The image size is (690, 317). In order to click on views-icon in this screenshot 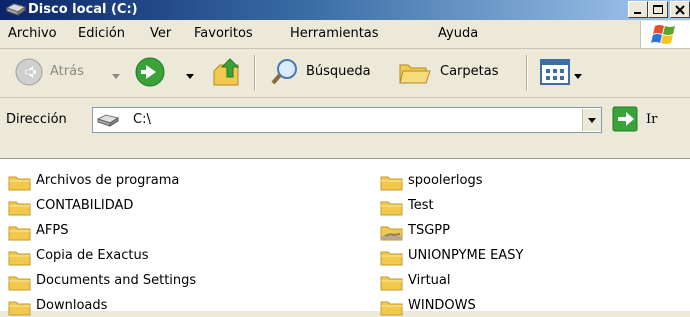, I will do `click(556, 74)`.